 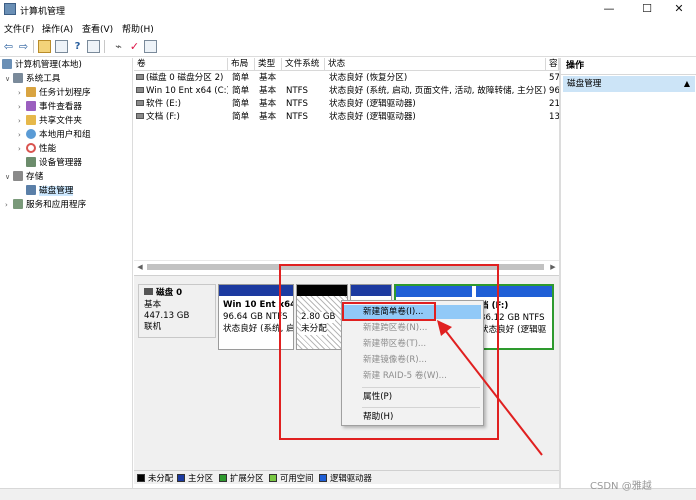 What do you see at coordinates (490, 388) in the screenshot?
I see `annotation-arrow-icon` at bounding box center [490, 388].